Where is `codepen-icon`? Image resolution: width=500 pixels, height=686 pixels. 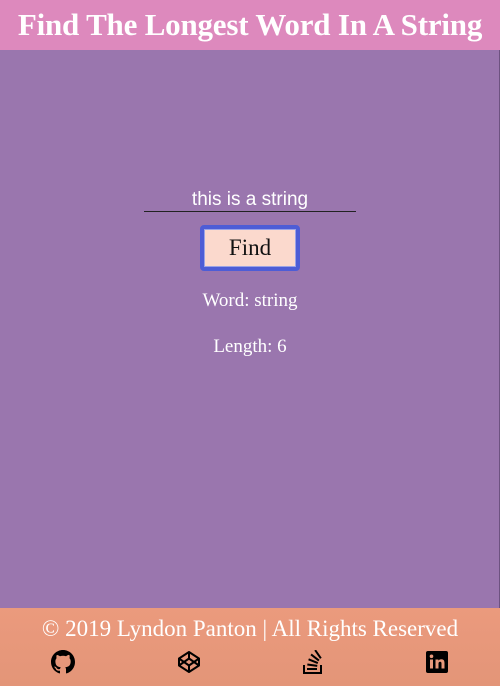
codepen-icon is located at coordinates (189, 662).